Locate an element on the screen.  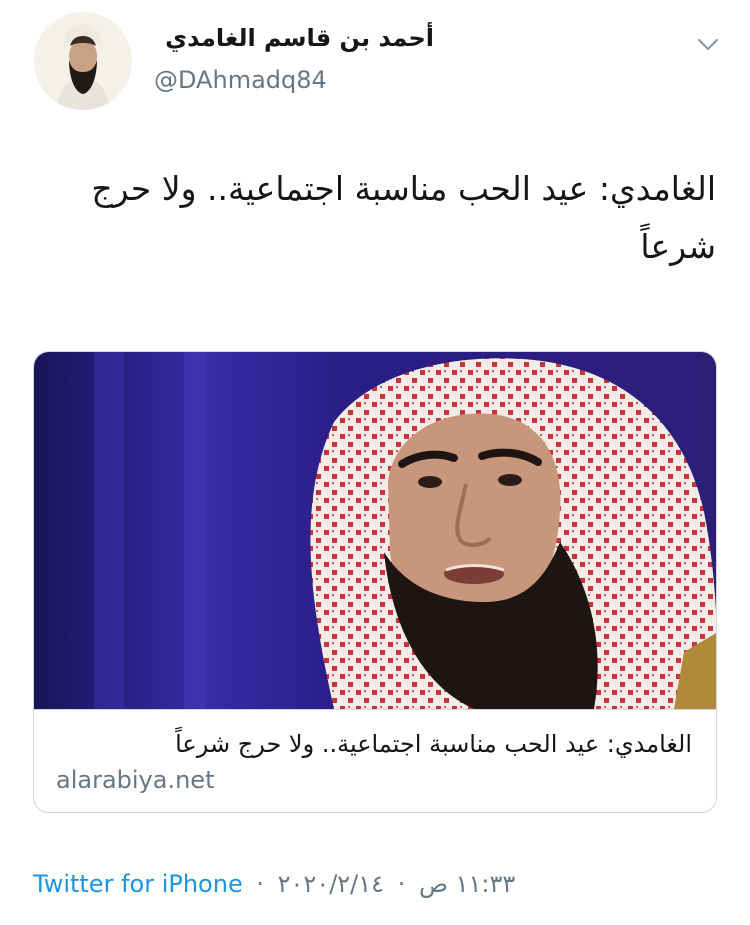
tweet-meta: Twitter for iPhone · ٢٠٢٠/٢/١٤ · ١١:٣٣ ص is located at coordinates (274, 884).